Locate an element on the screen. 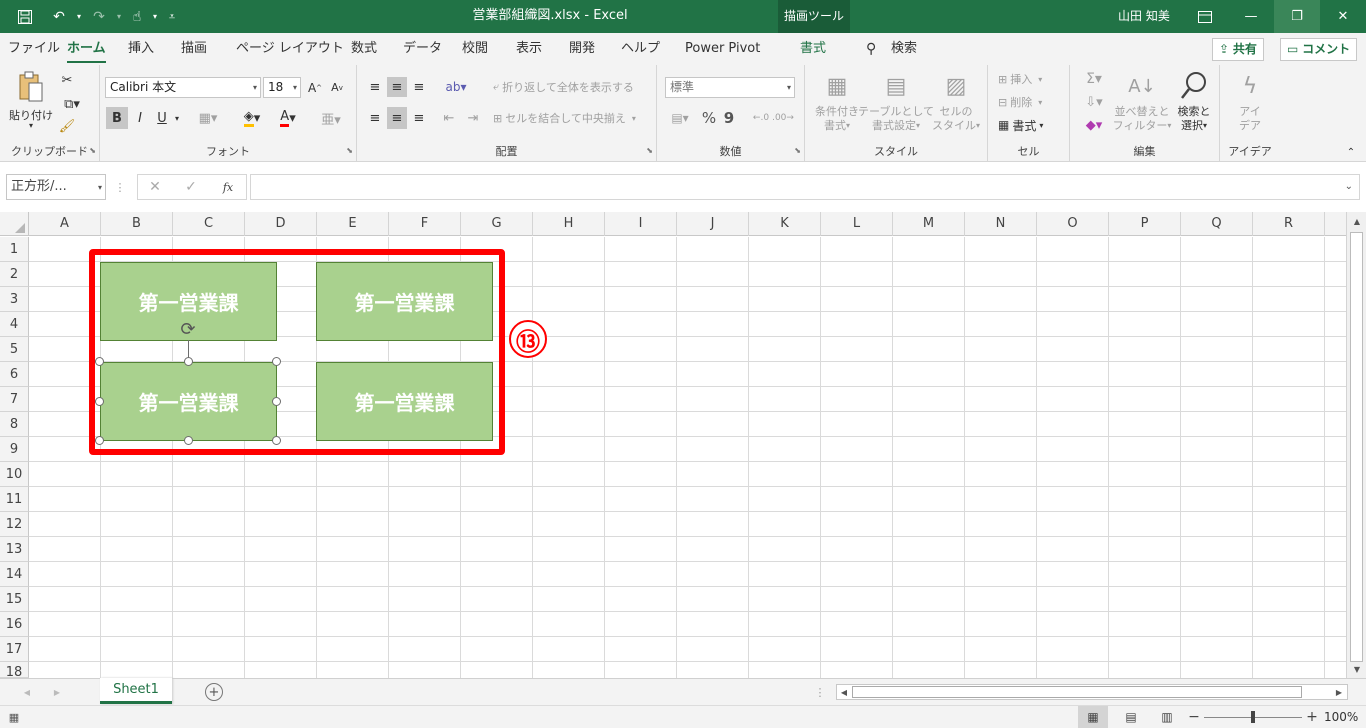 The image size is (1366, 728). redo-dropdown-icon: ▾ is located at coordinates (119, 16).